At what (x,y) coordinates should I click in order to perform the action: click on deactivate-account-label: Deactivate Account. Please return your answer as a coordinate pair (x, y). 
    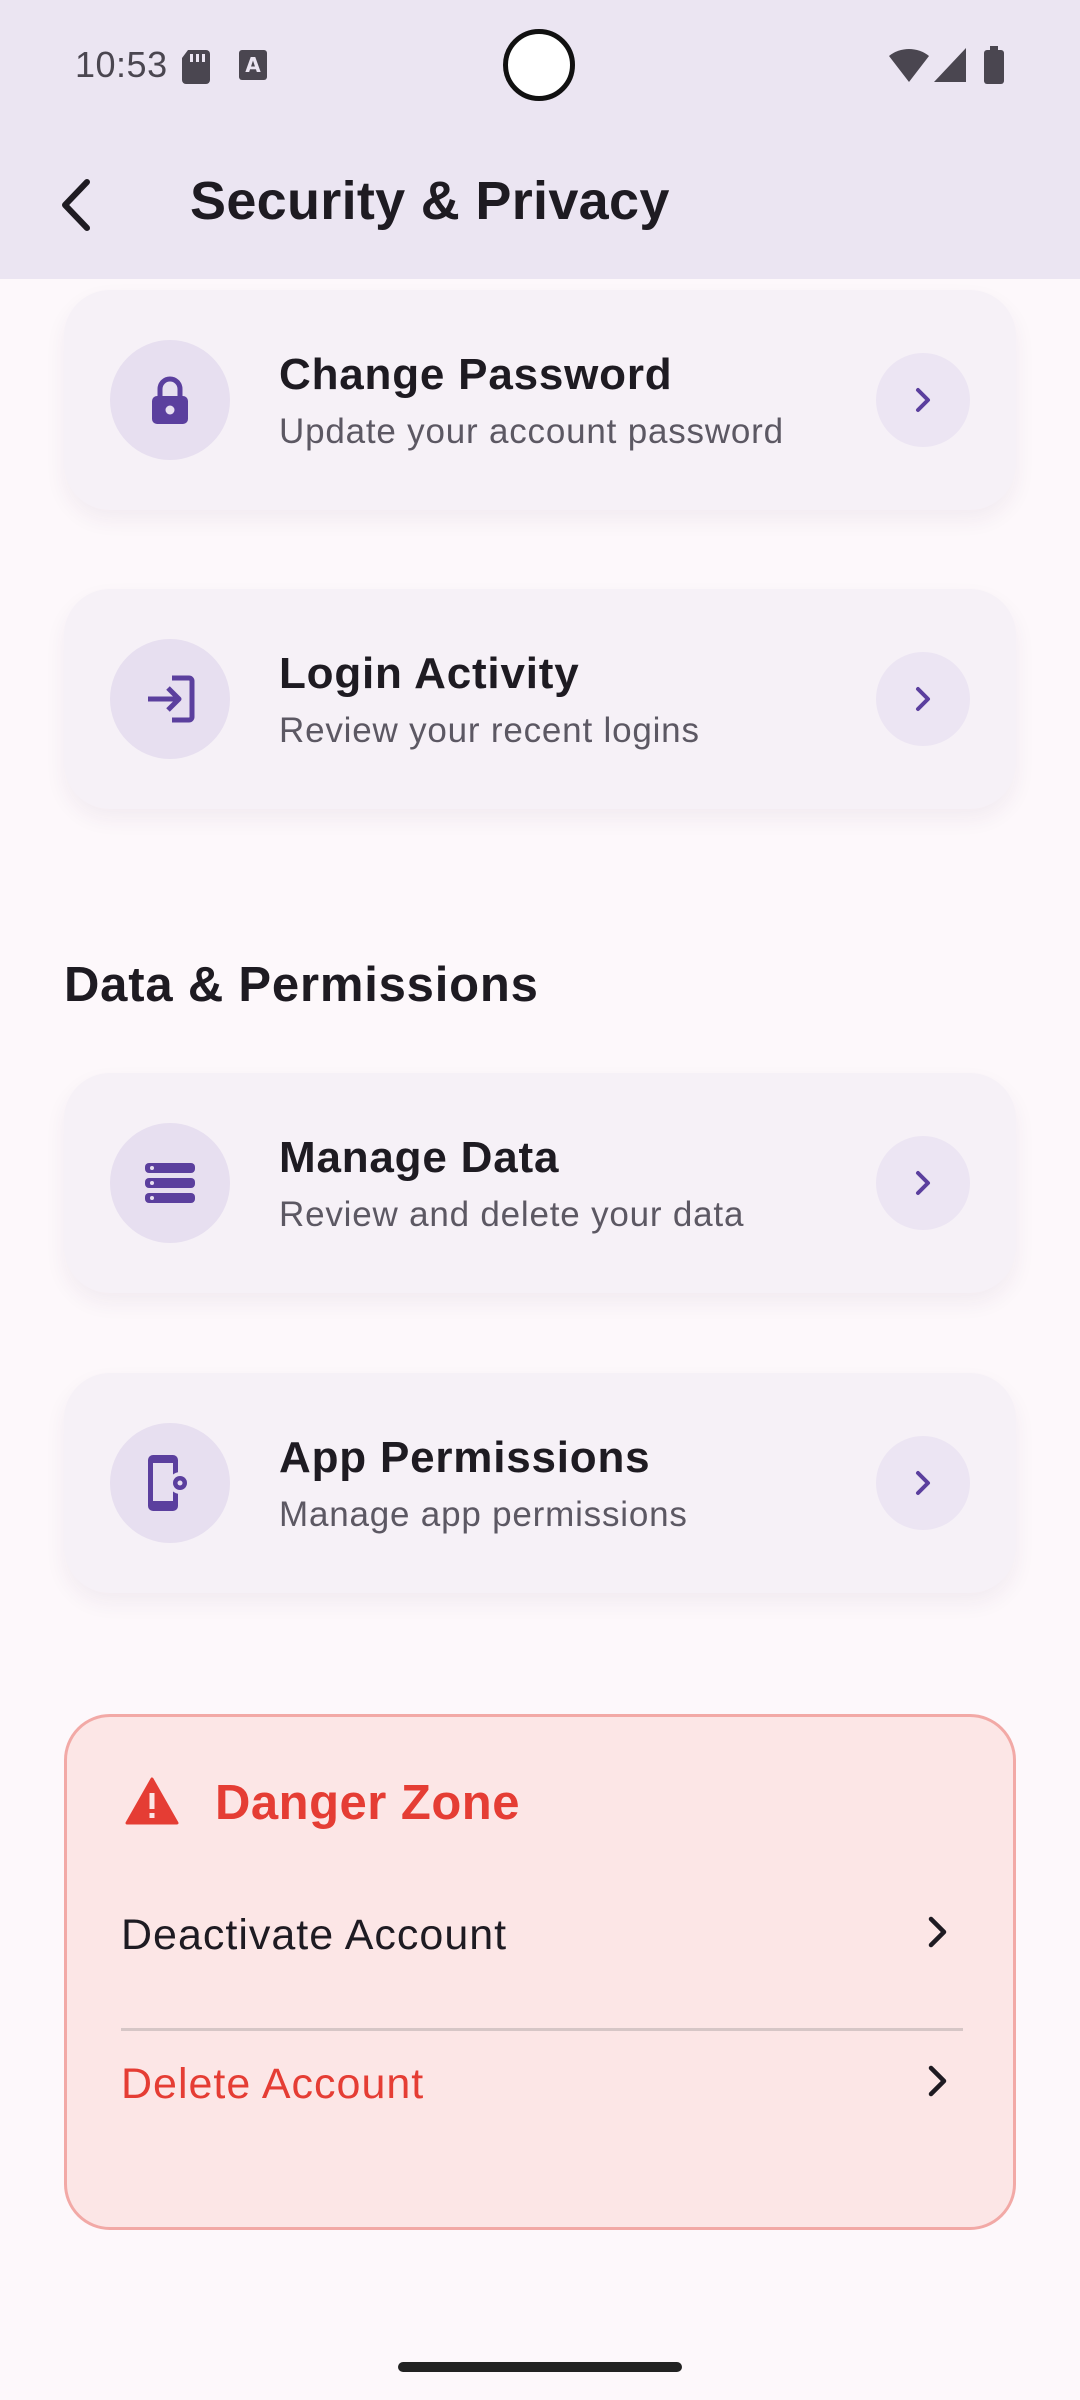
    Looking at the image, I should click on (314, 1935).